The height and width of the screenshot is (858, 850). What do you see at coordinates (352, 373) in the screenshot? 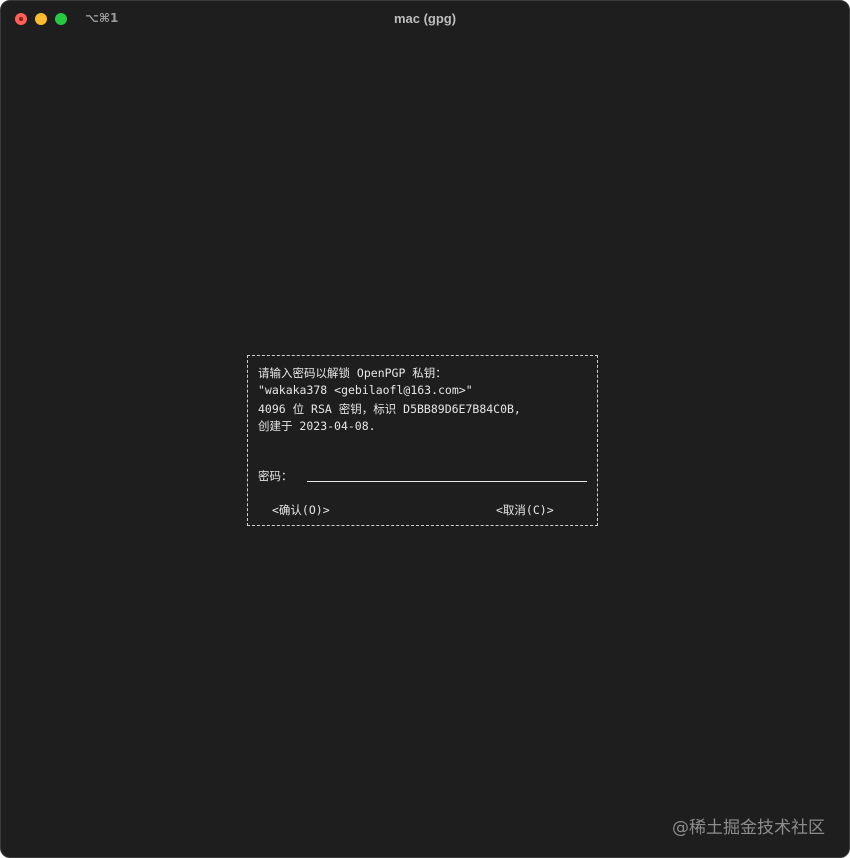
I see `dialog-message-line: 请输入密码以解锁 OpenPGP 私钥：` at bounding box center [352, 373].